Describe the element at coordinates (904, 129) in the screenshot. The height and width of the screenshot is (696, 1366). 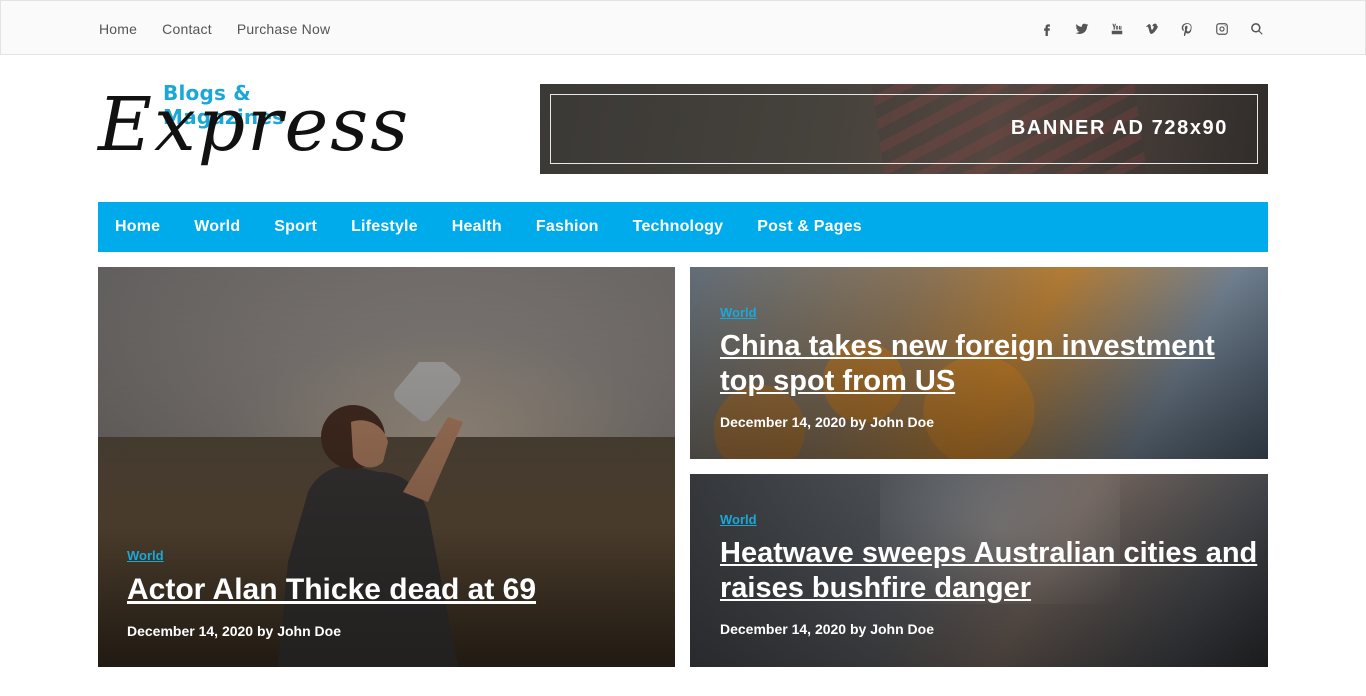
I see `banner-ad: BANNER AD 728x90` at that location.